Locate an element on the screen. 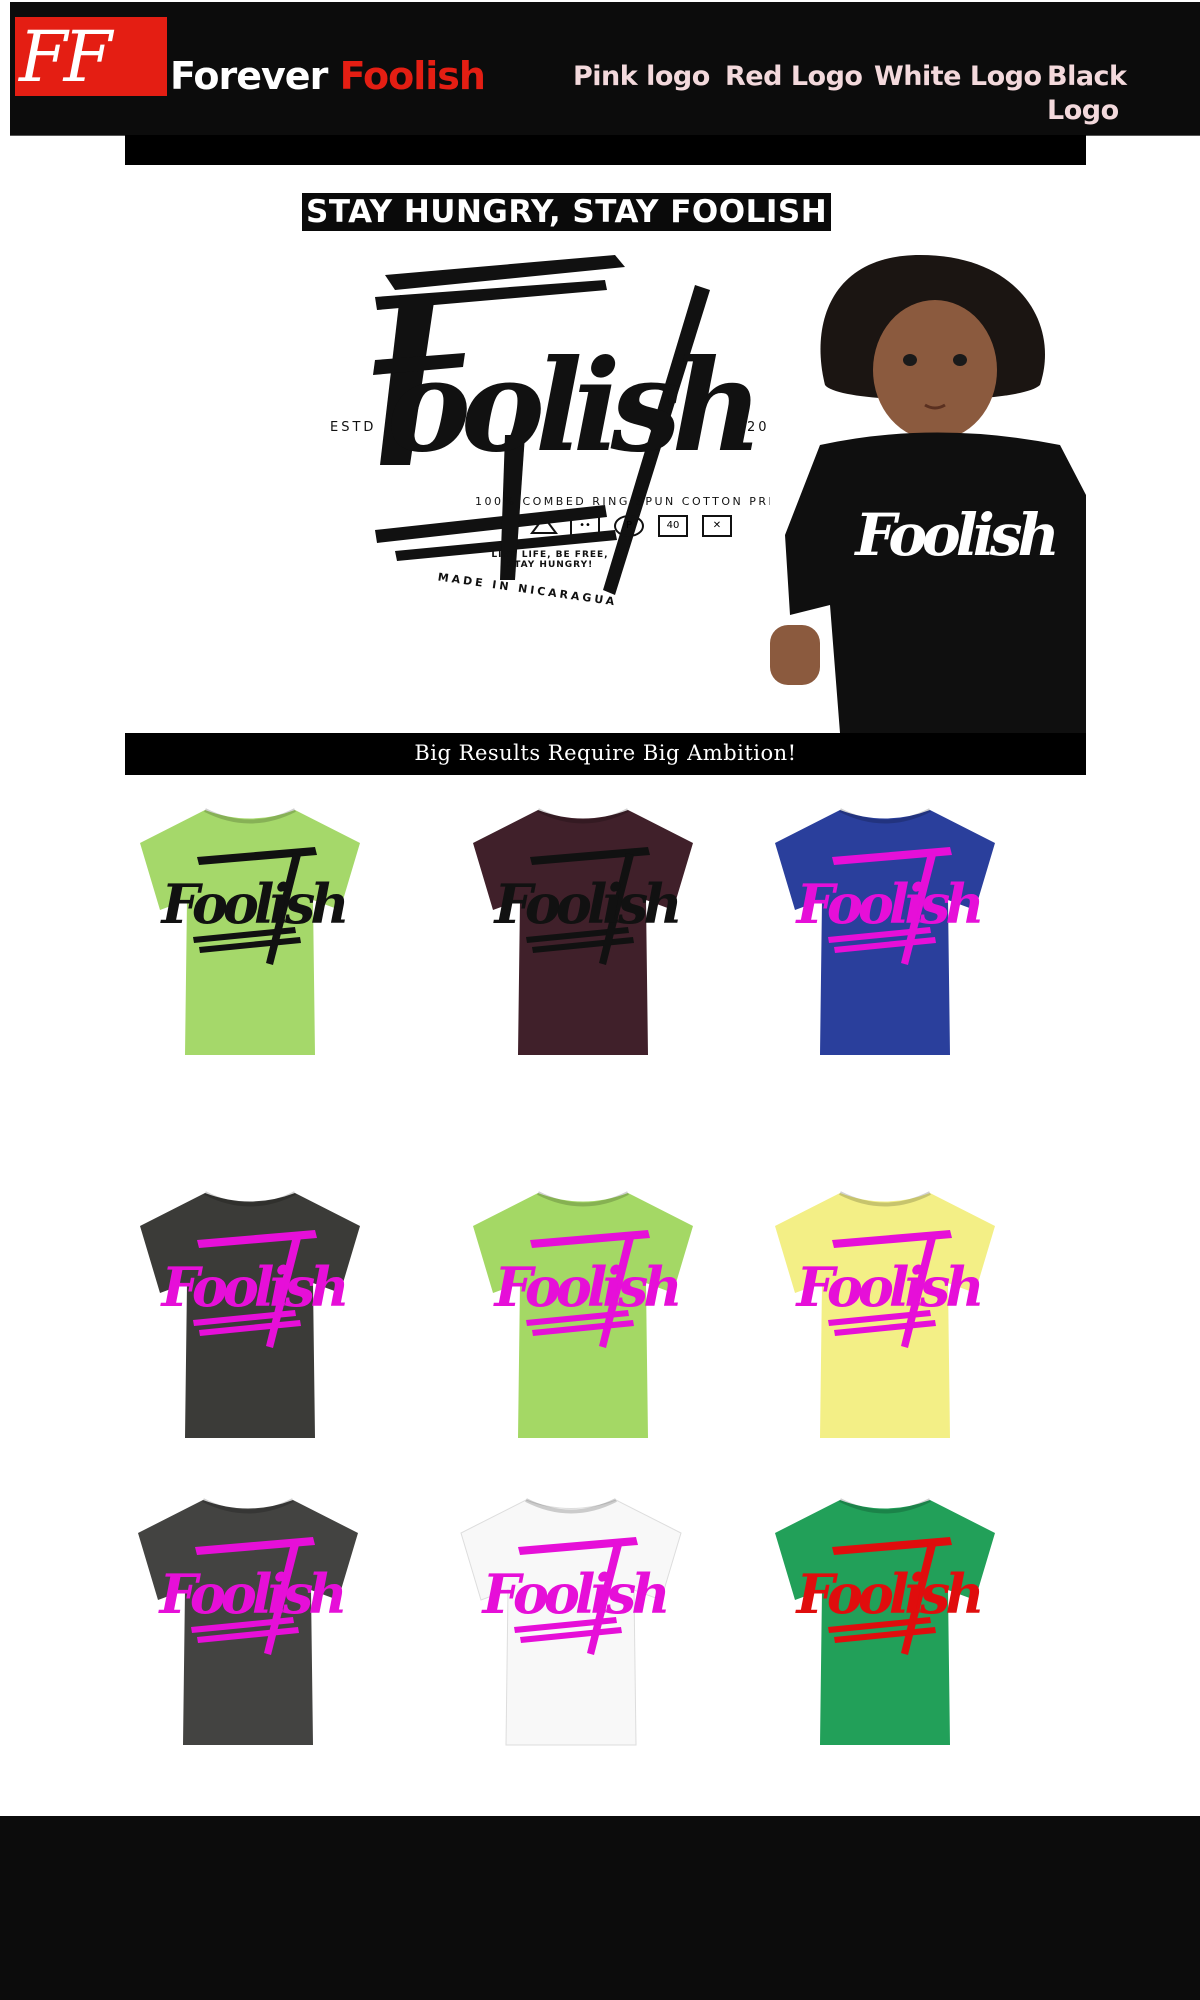 The width and height of the screenshot is (1200, 2000). hero-estd-label: ESTD is located at coordinates (353, 427).